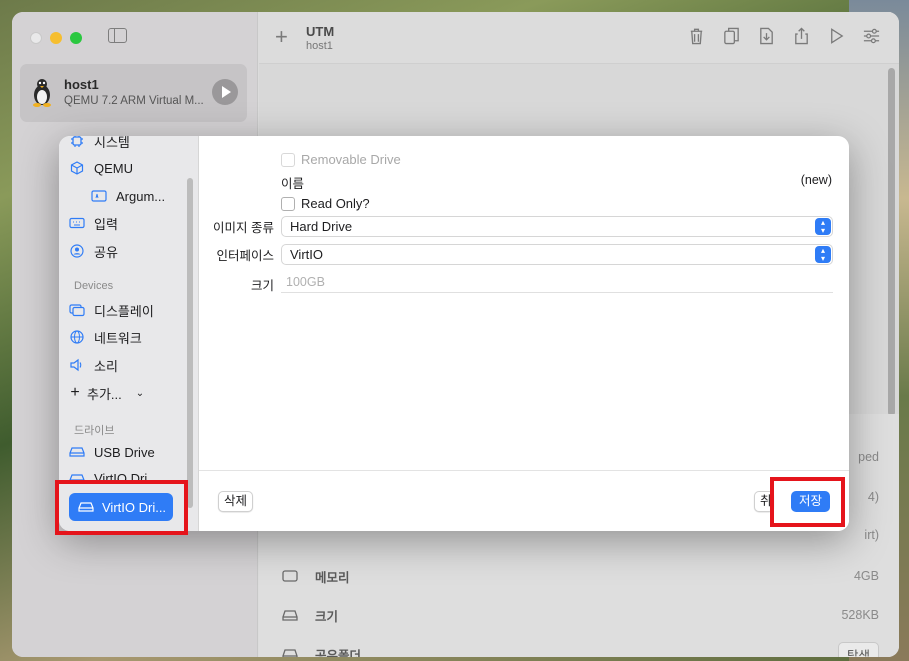  What do you see at coordinates (784, 36) in the screenshot?
I see `toolbar-actions` at bounding box center [784, 36].